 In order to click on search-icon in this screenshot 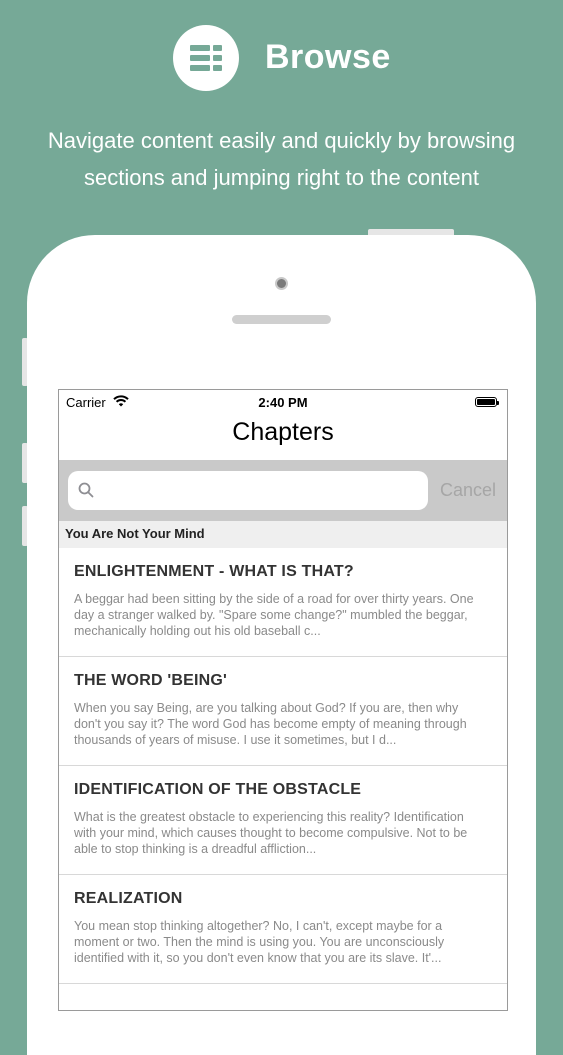, I will do `click(86, 490)`.